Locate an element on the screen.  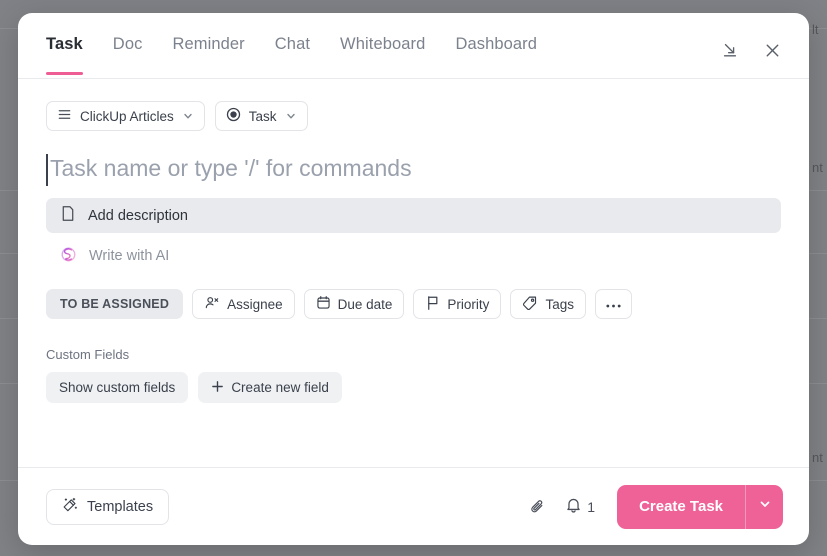
create-new-field-button: Create new field is located at coordinates (270, 387).